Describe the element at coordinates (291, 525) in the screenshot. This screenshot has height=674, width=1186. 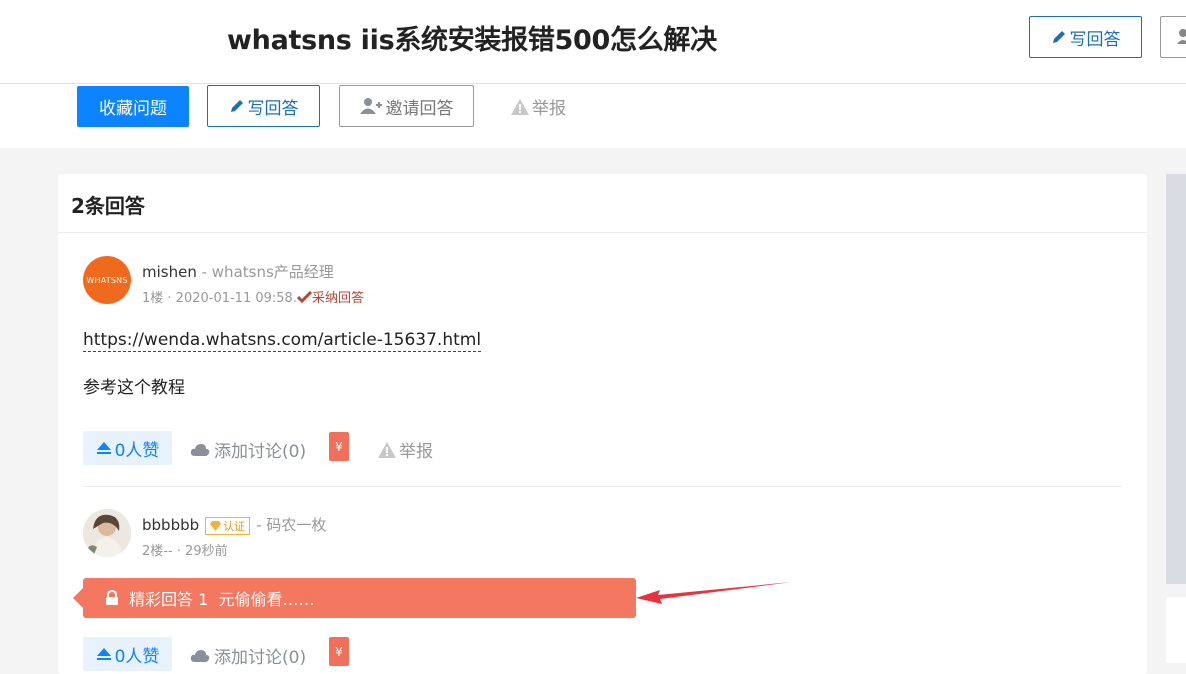
I see `author-title: - 码农一枚` at that location.